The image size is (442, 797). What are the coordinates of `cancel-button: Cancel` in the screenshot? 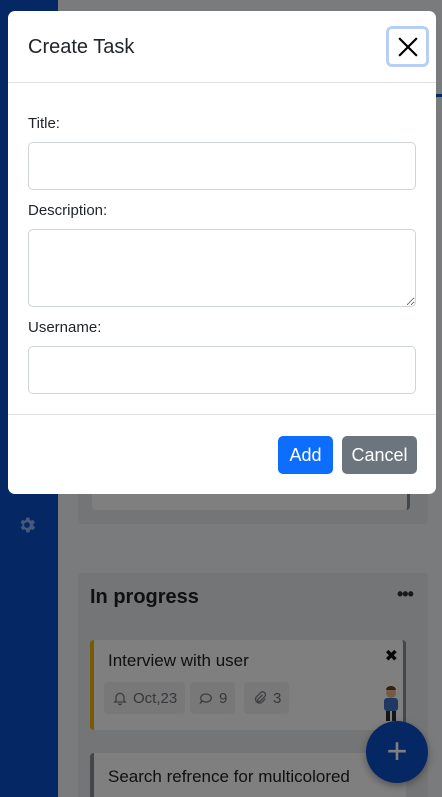 It's located at (379, 455).